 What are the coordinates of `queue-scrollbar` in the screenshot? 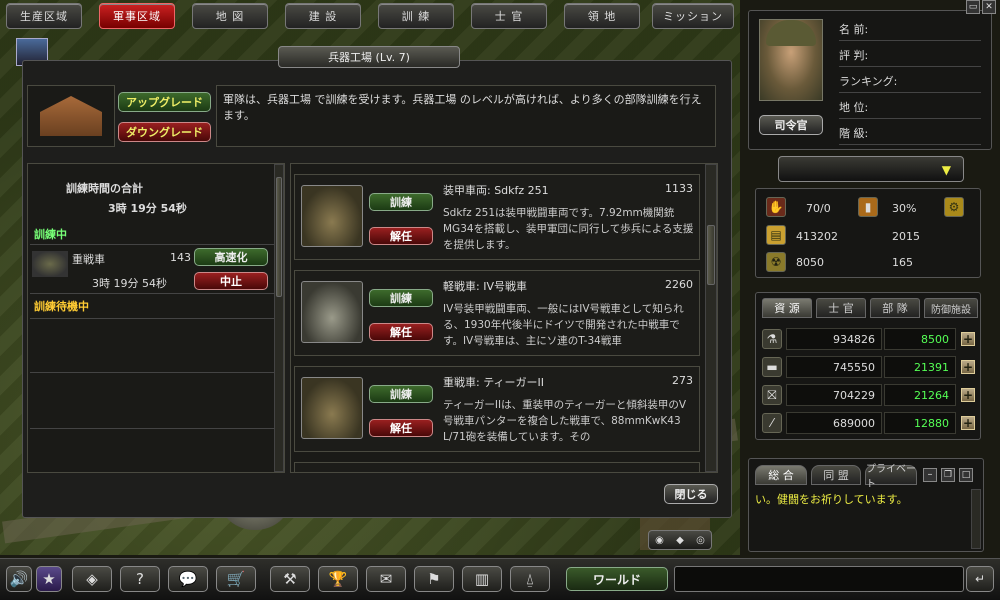 It's located at (279, 318).